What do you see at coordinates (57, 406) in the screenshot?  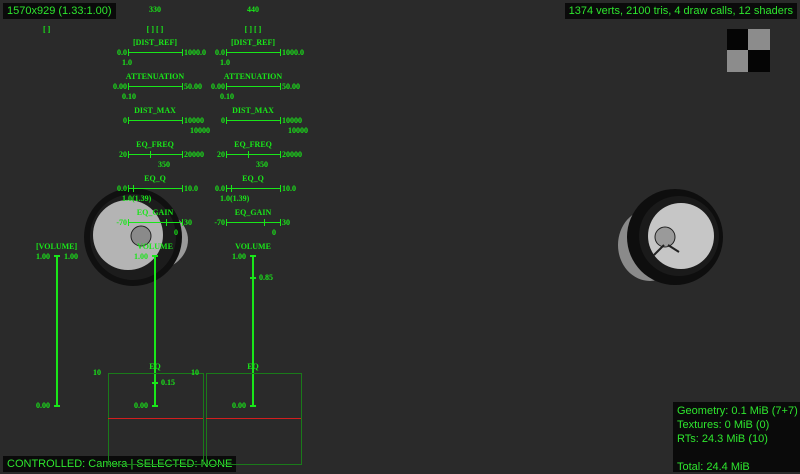 I see `master-volume-slider-base` at bounding box center [57, 406].